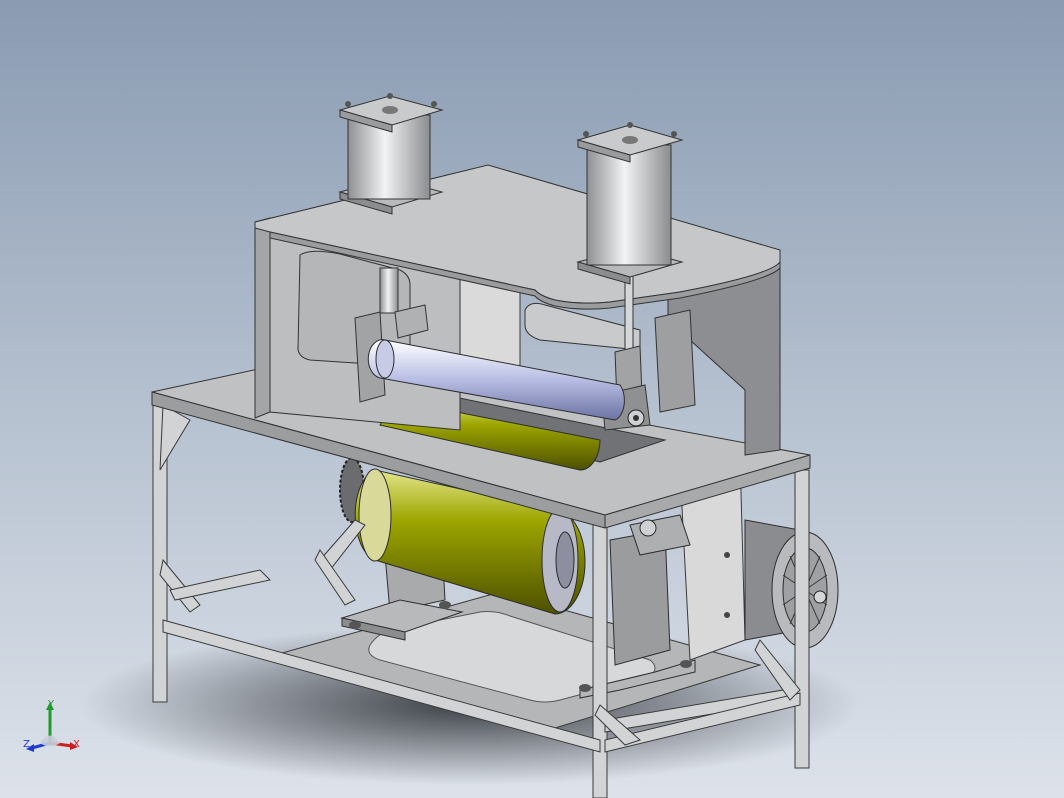  Describe the element at coordinates (76, 744) in the screenshot. I see `axis-x-label: X` at that location.